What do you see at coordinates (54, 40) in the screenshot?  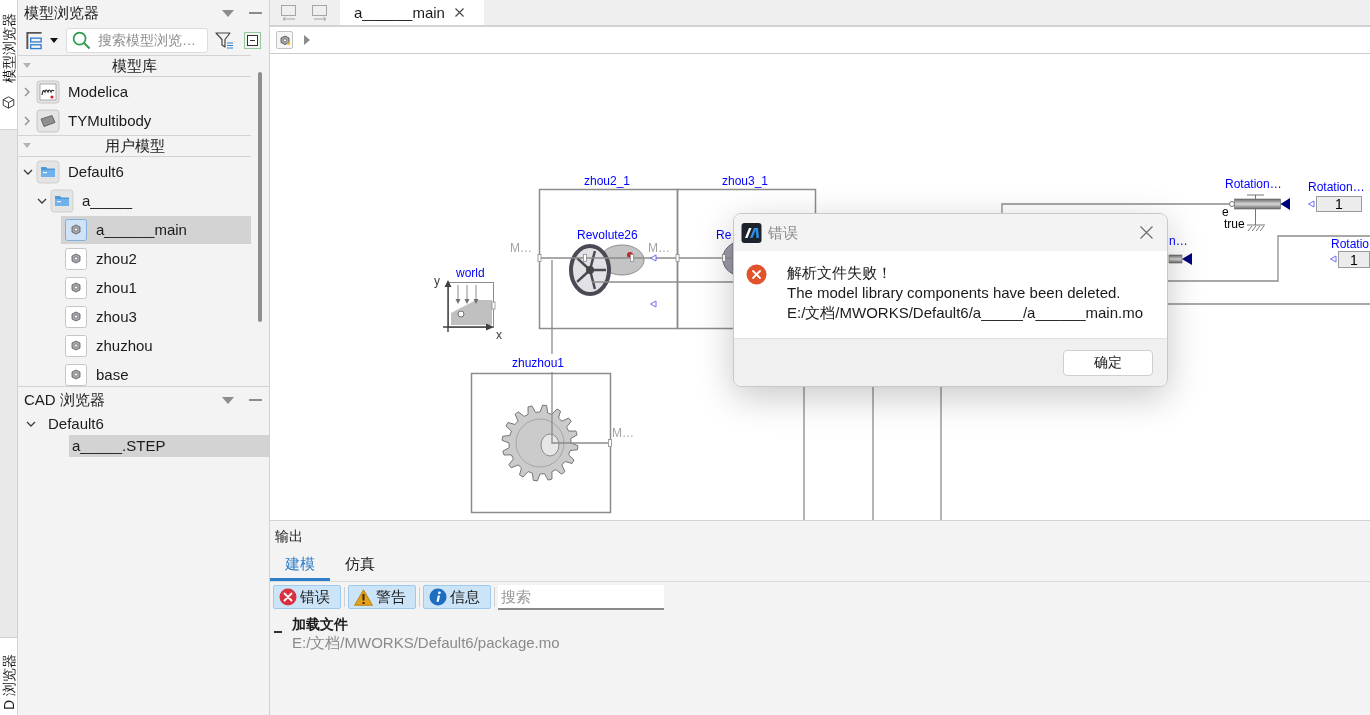 I see `caret-down-icon` at bounding box center [54, 40].